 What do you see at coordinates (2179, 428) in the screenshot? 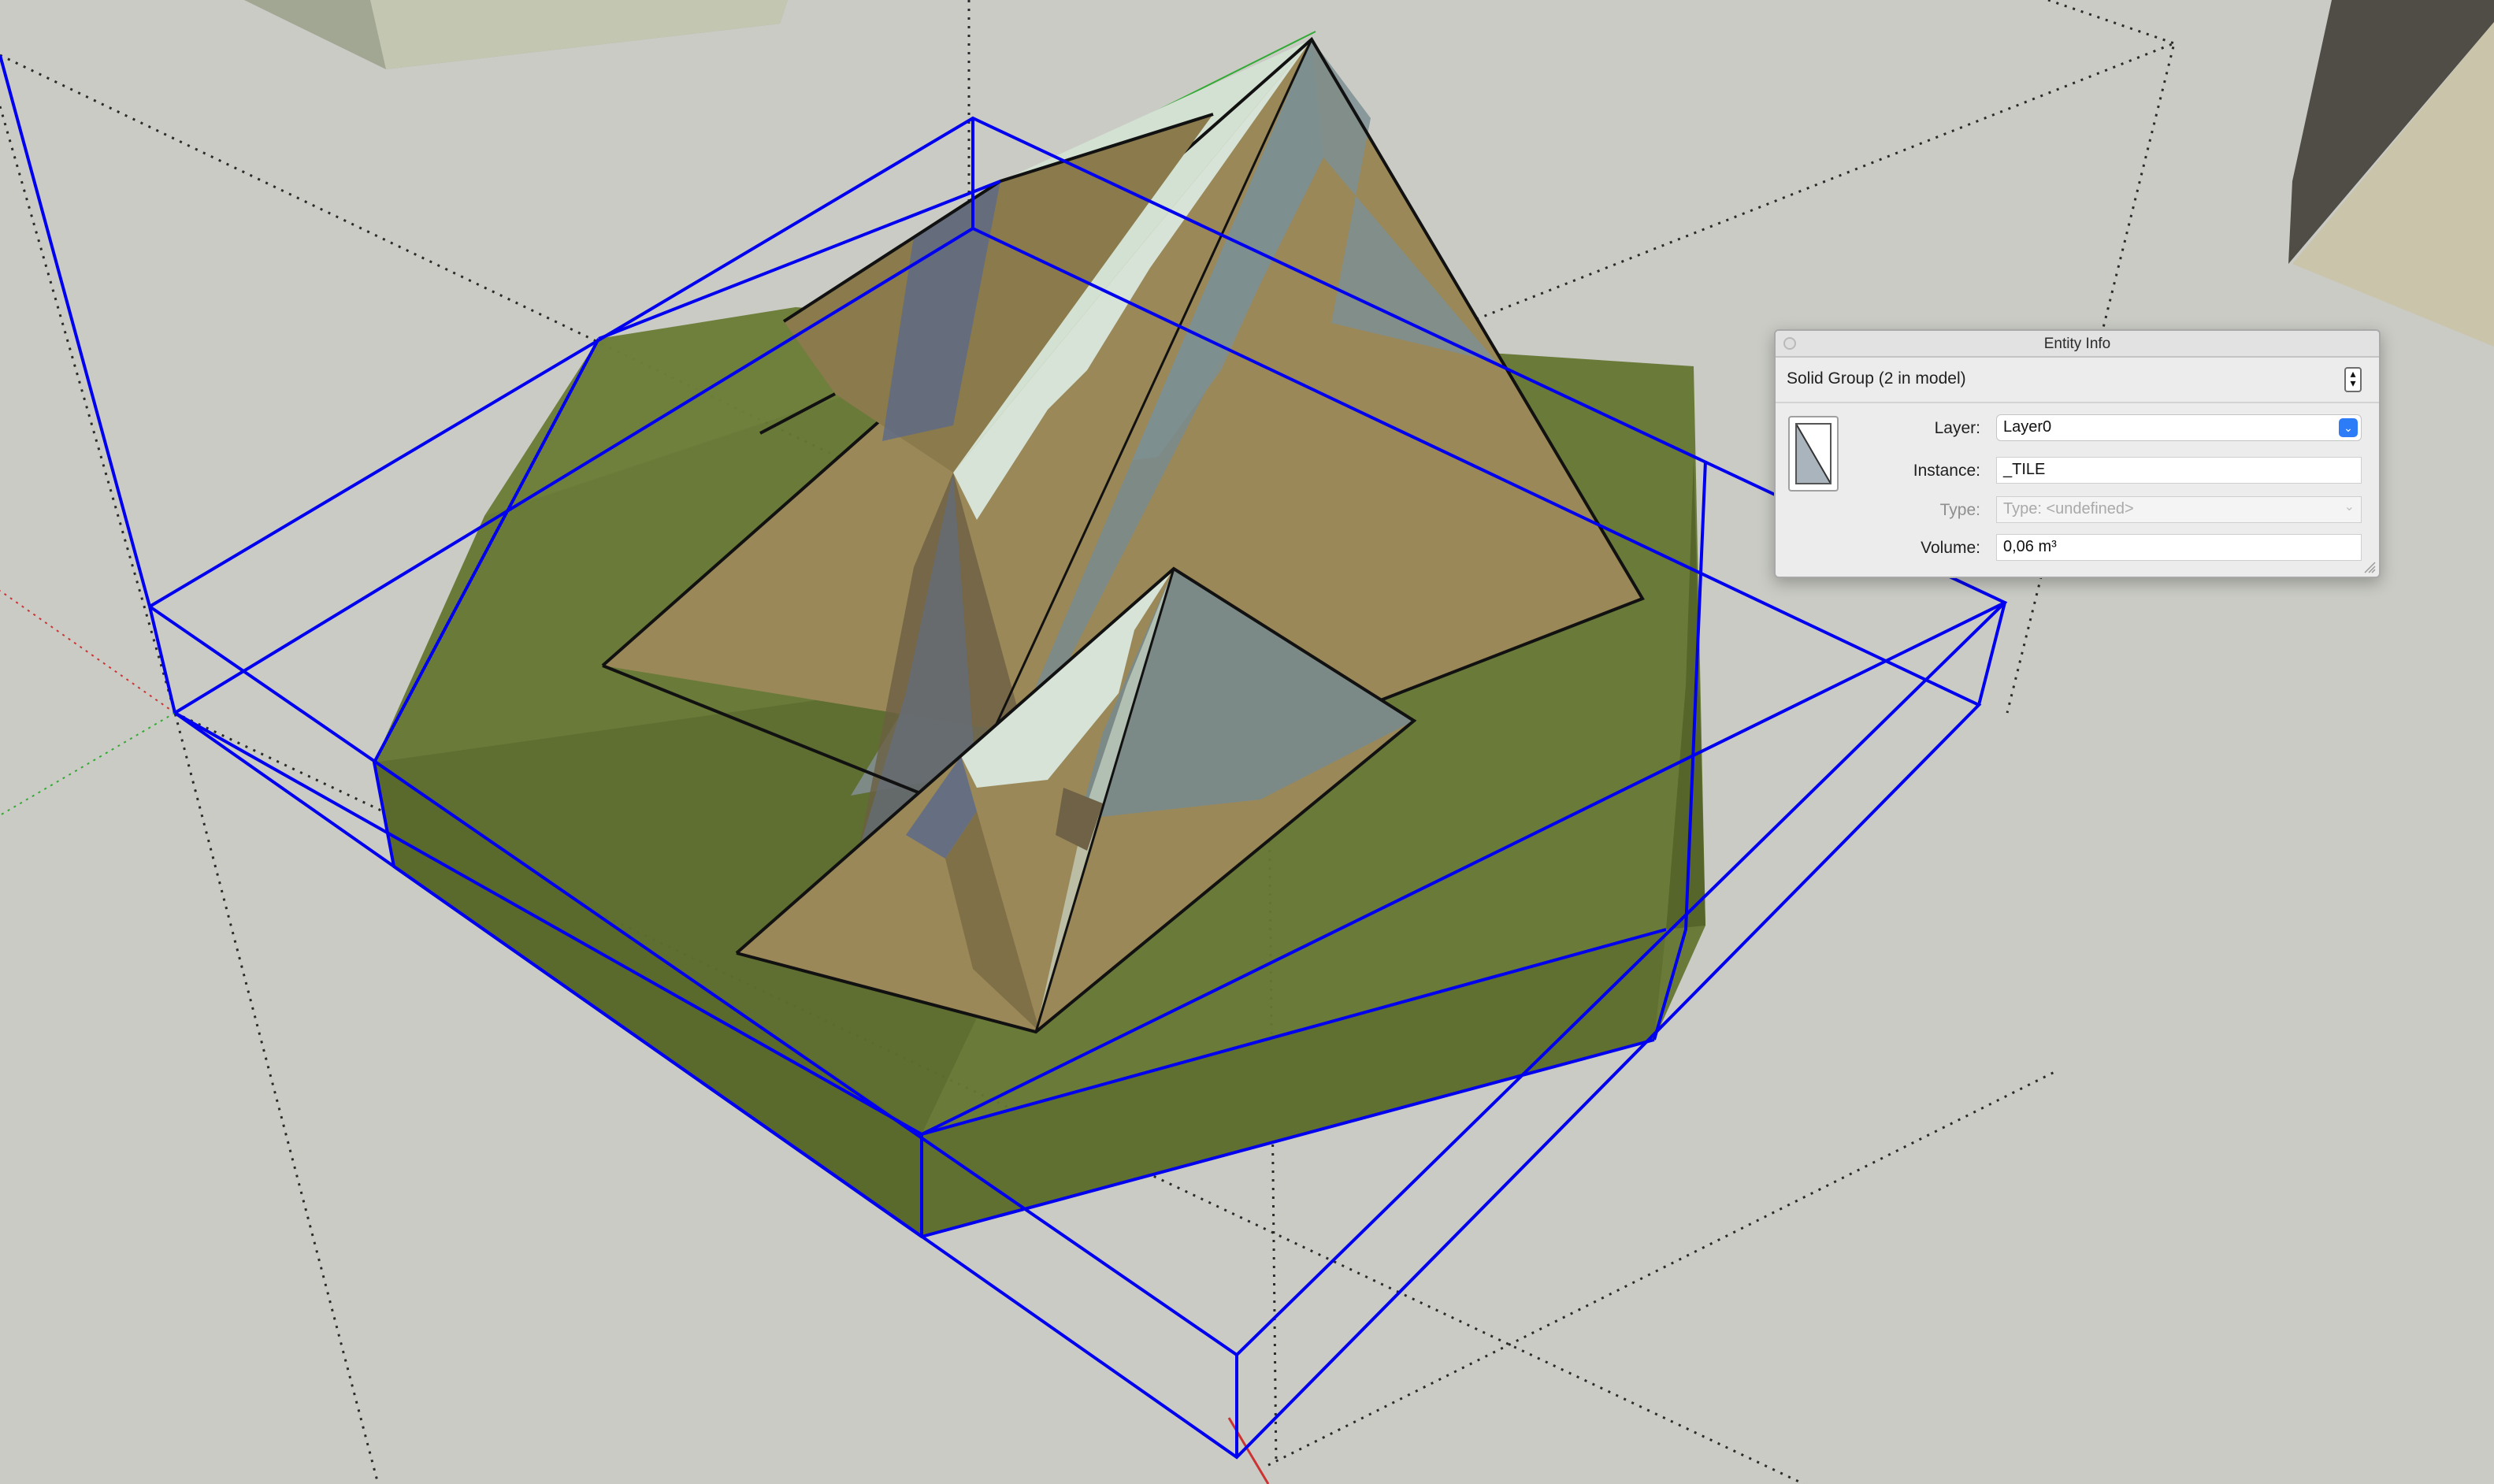
I see `layer-dropdown: Layer0 ⌄` at bounding box center [2179, 428].